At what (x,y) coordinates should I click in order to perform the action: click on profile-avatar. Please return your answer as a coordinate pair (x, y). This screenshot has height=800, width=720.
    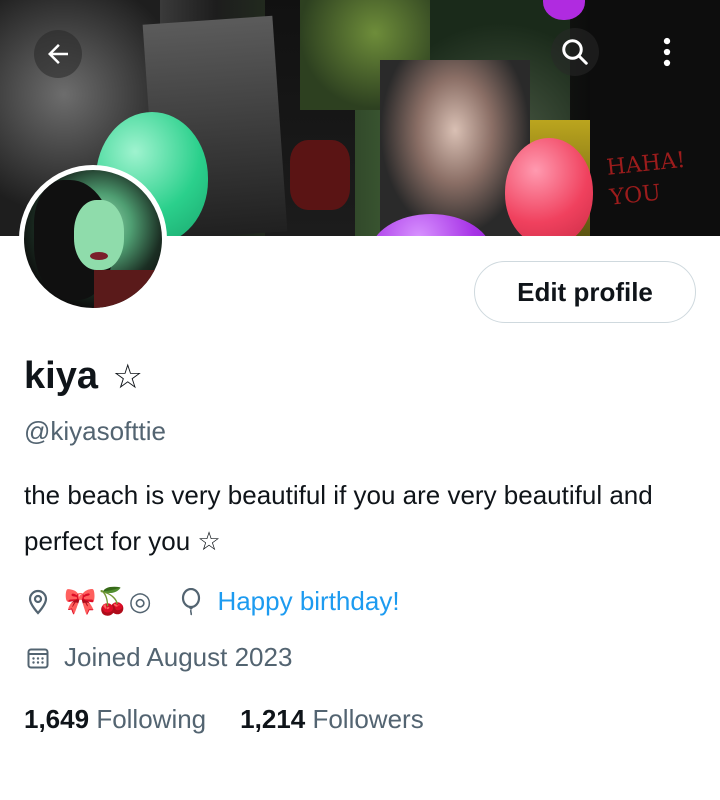
    Looking at the image, I should click on (93, 239).